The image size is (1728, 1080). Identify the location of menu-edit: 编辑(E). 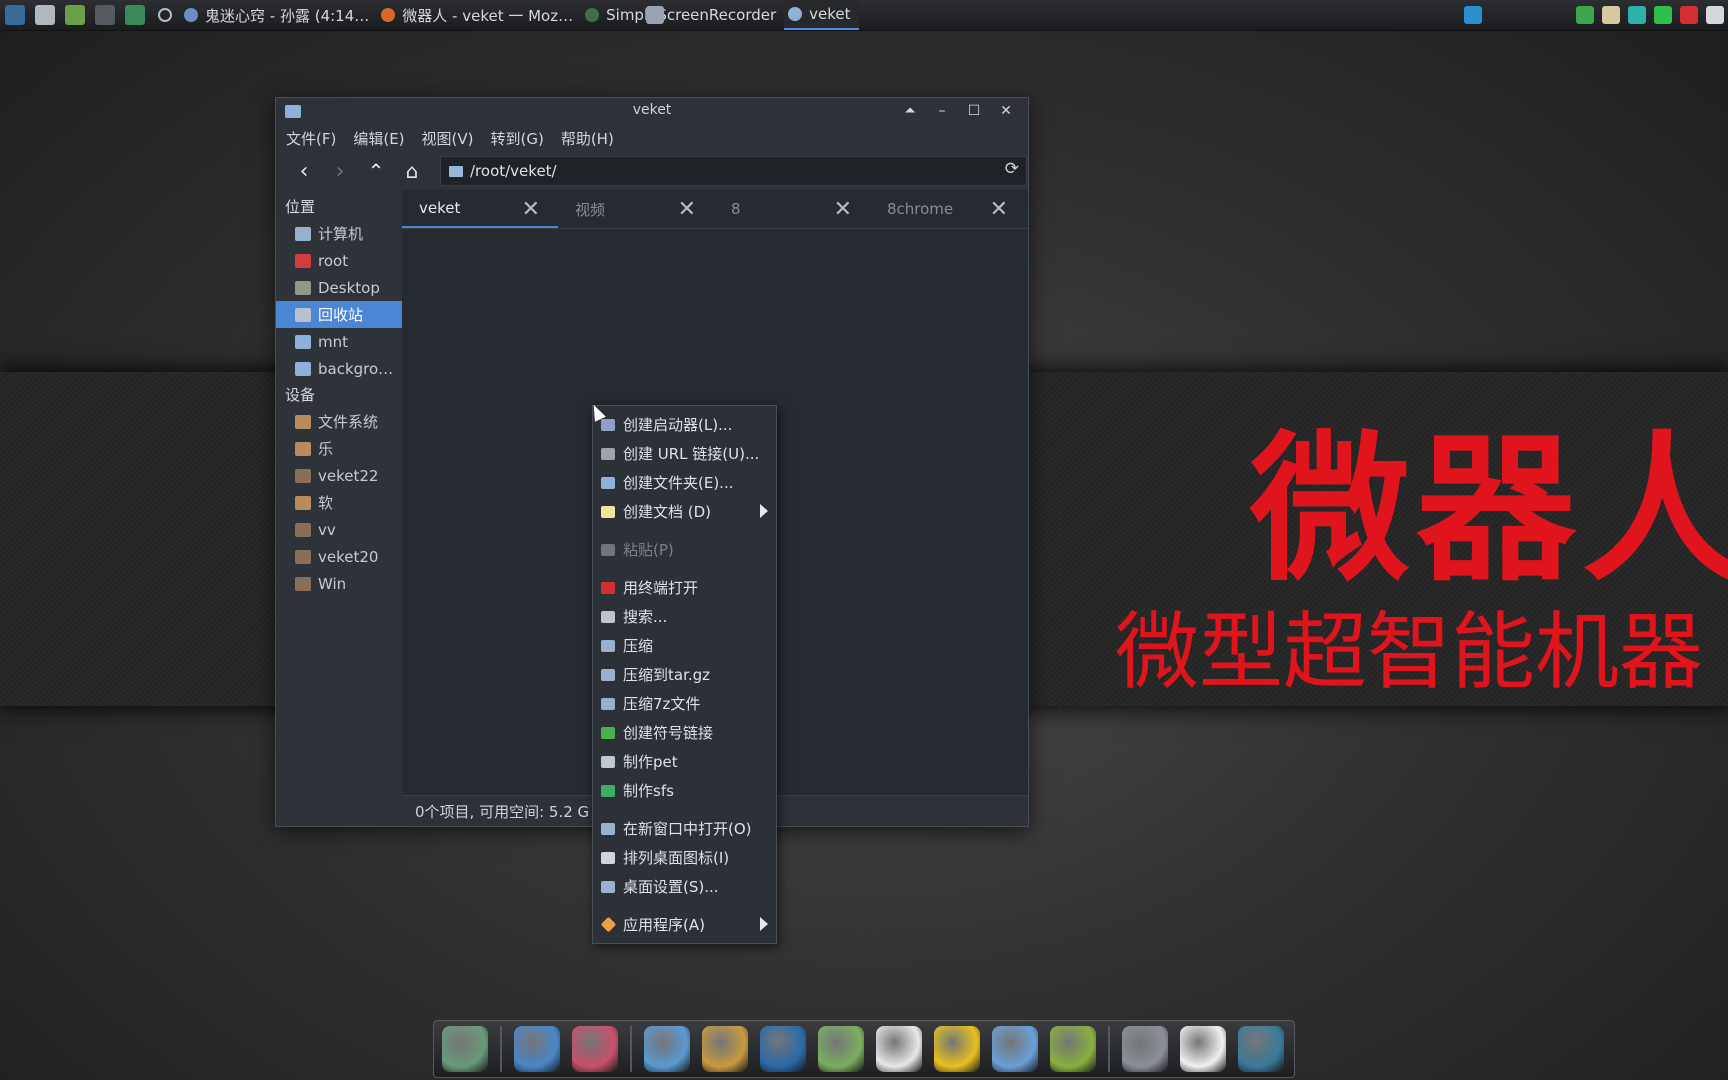
(378, 138).